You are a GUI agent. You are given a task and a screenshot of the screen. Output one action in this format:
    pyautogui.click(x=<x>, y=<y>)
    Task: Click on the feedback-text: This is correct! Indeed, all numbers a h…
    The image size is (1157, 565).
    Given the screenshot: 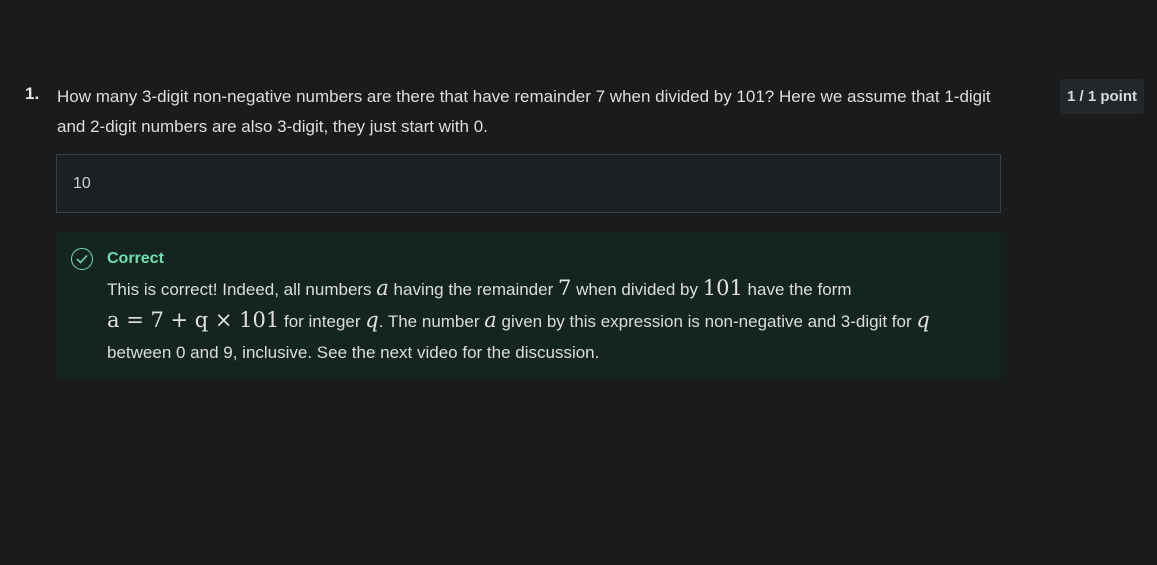 What is the action you would take?
    pyautogui.click(x=547, y=320)
    